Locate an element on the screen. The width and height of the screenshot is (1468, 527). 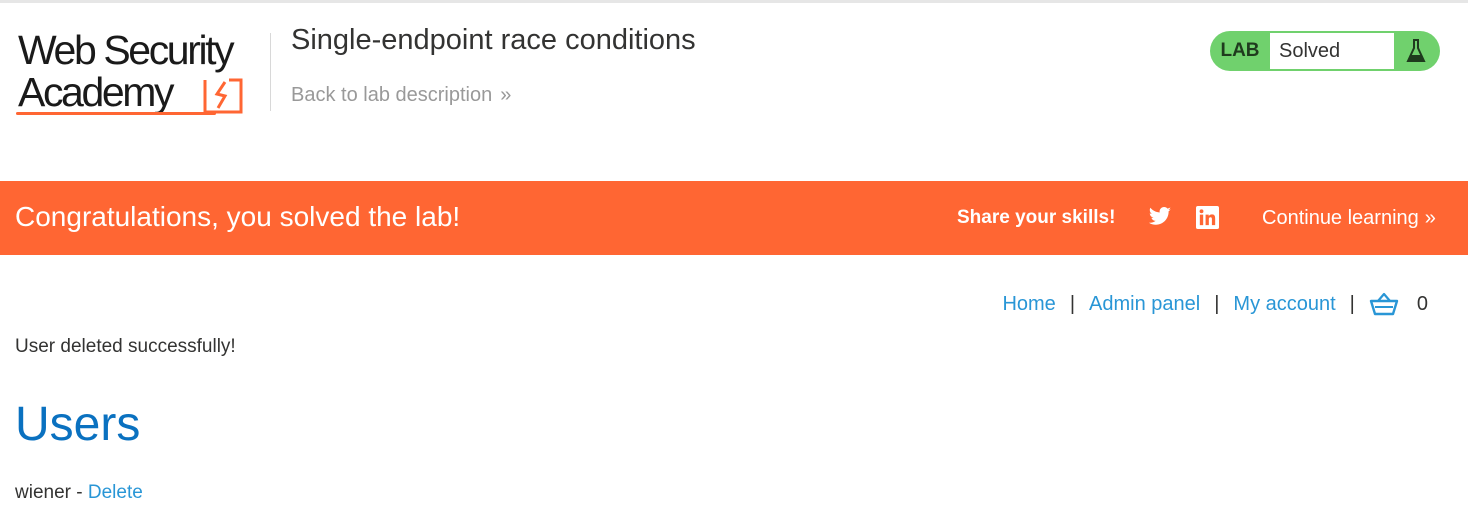
logo-text-line2: Academy is located at coordinates (96, 92).